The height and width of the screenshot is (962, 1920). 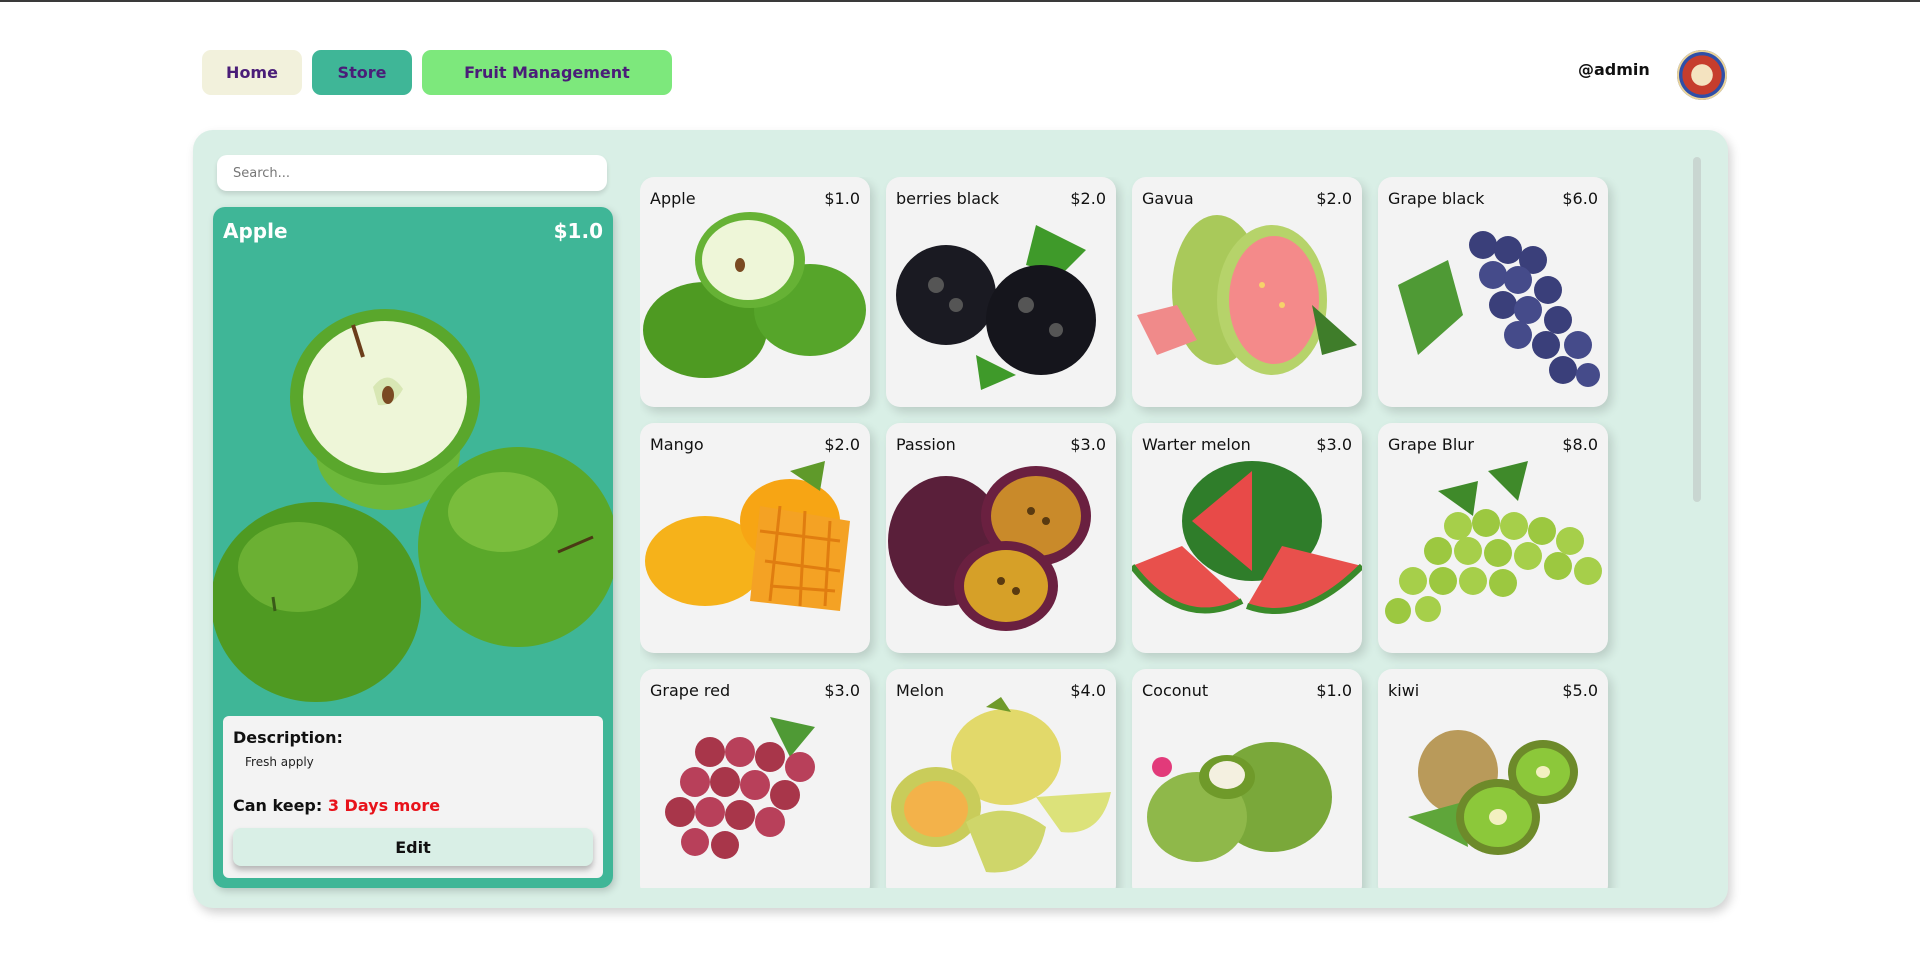 I want to click on guava-icon, so click(x=1247, y=295).